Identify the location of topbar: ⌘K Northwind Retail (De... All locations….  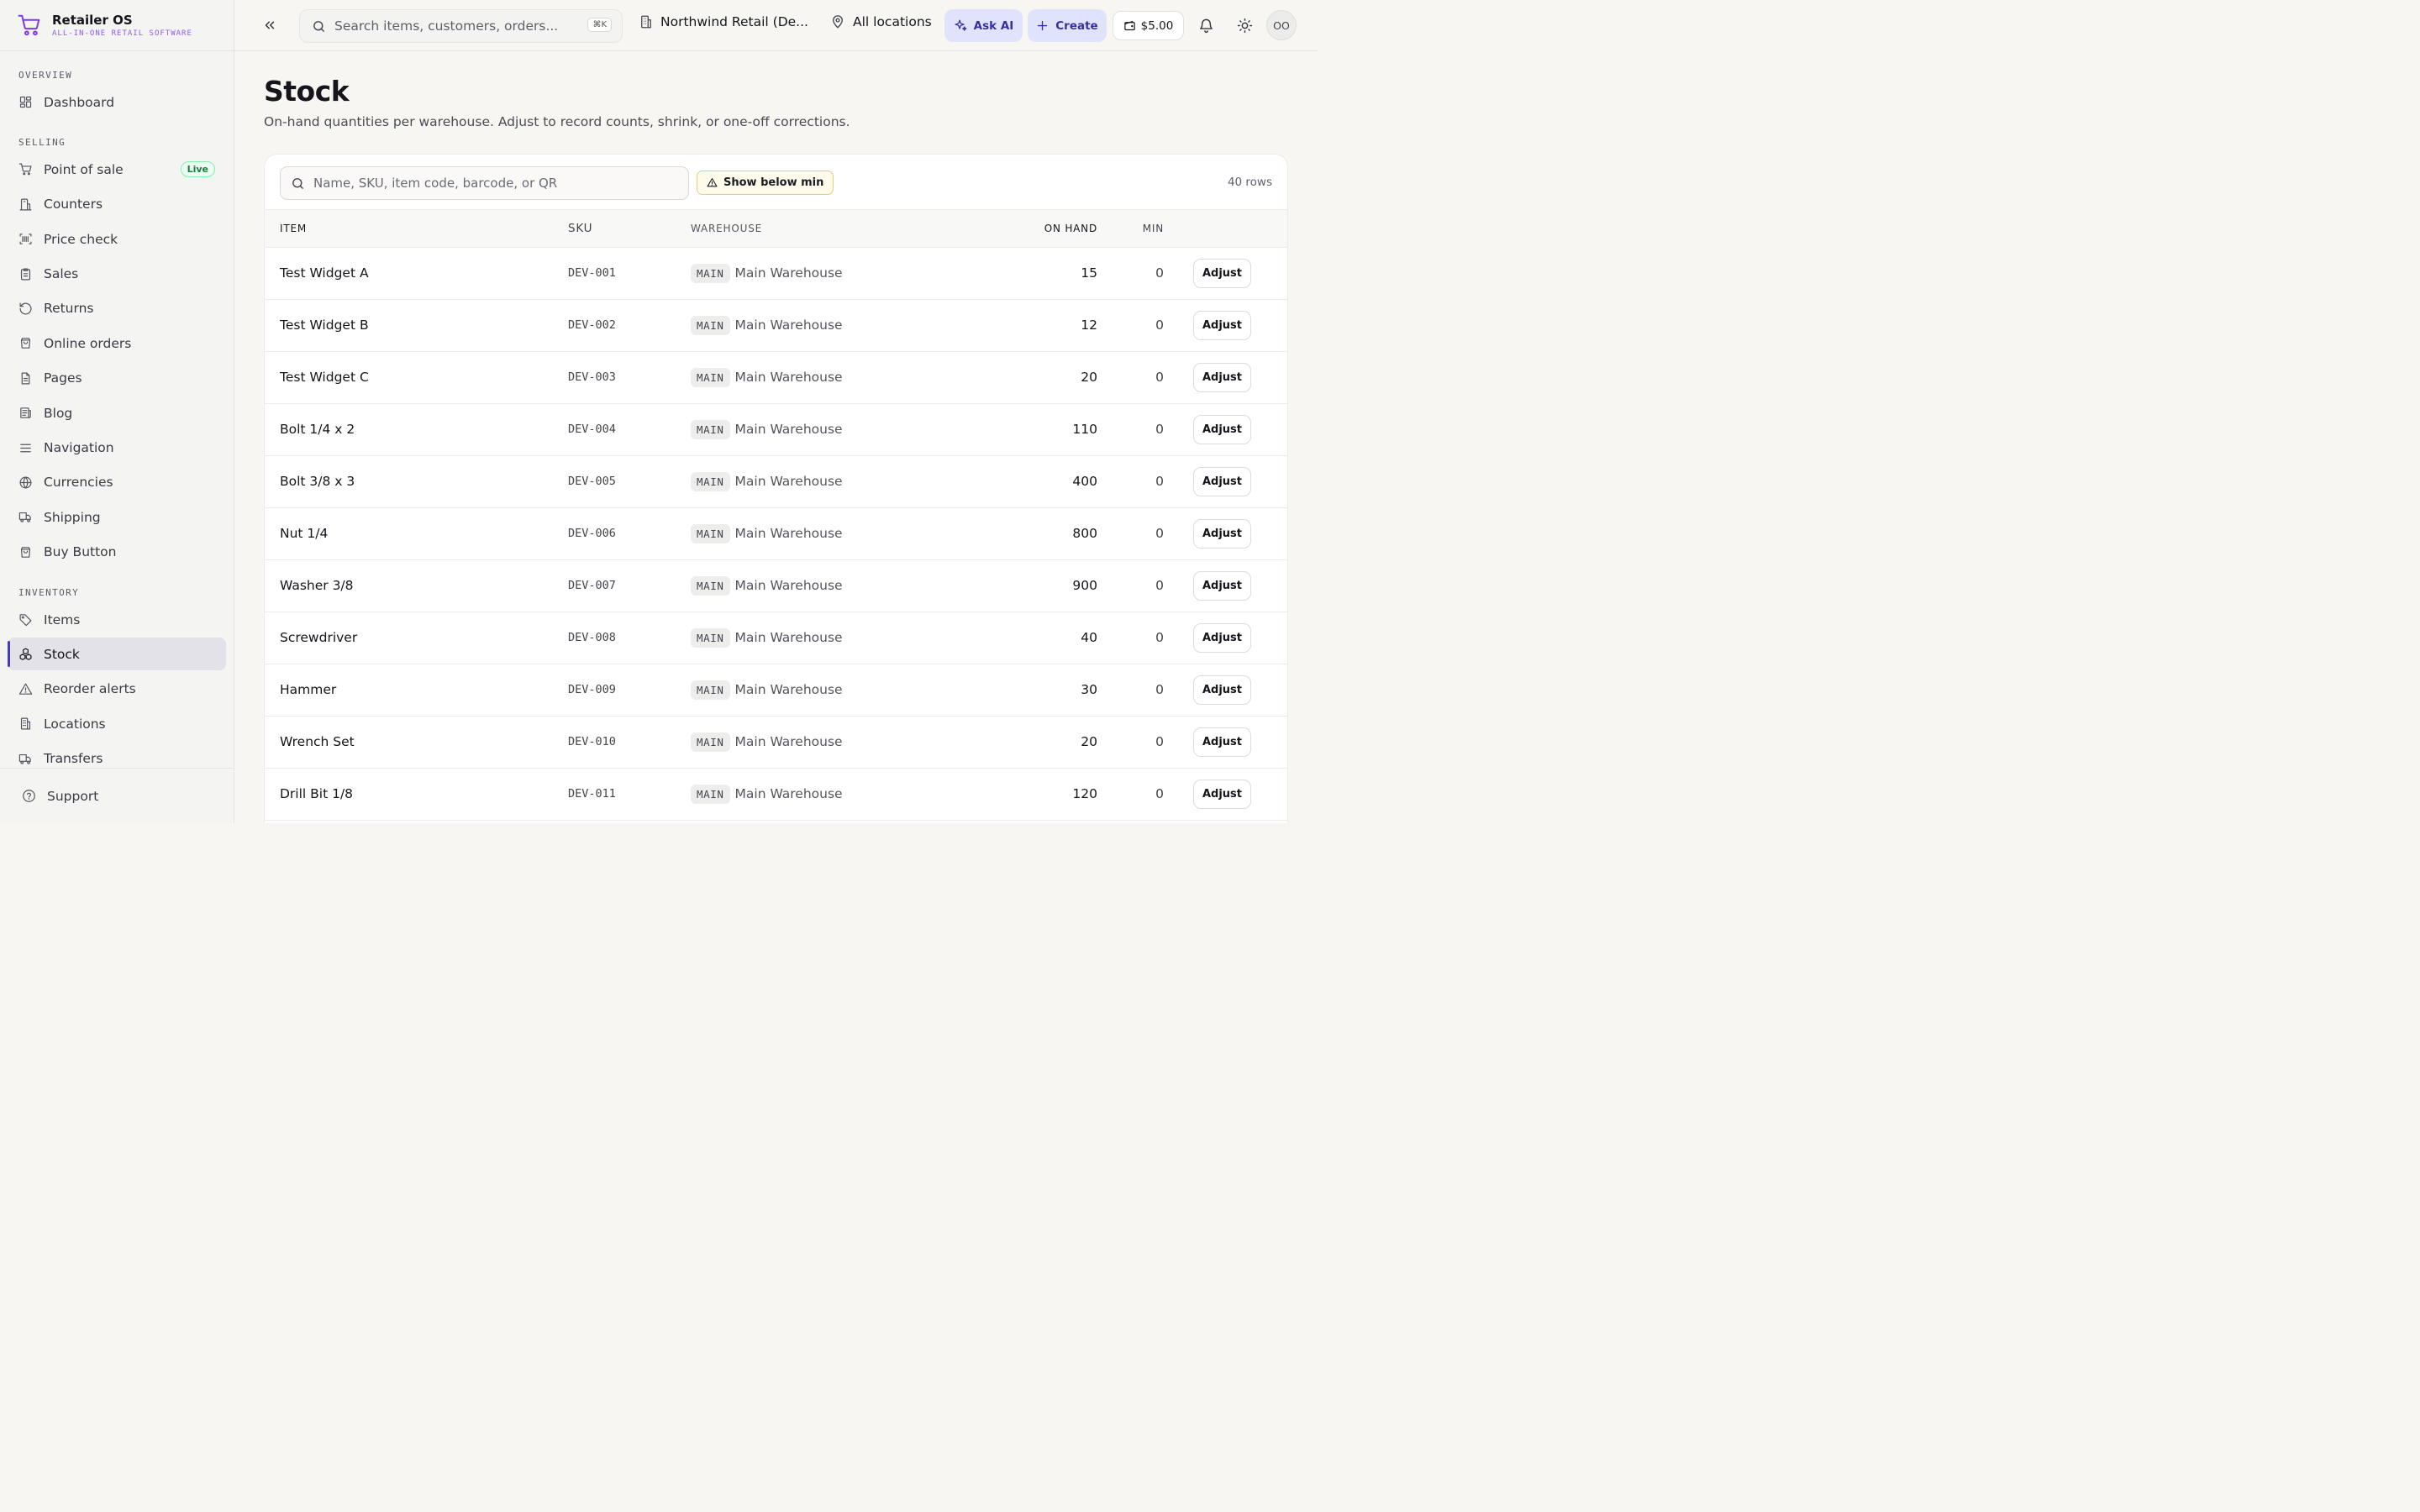
(776, 25).